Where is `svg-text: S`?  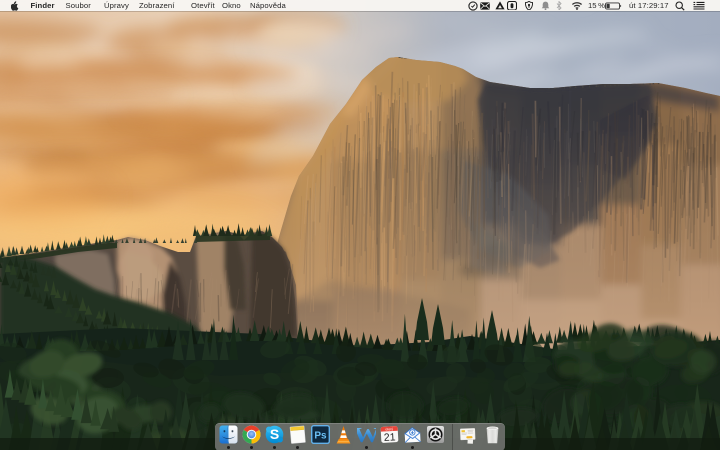
svg-text: S is located at coordinates (274, 434).